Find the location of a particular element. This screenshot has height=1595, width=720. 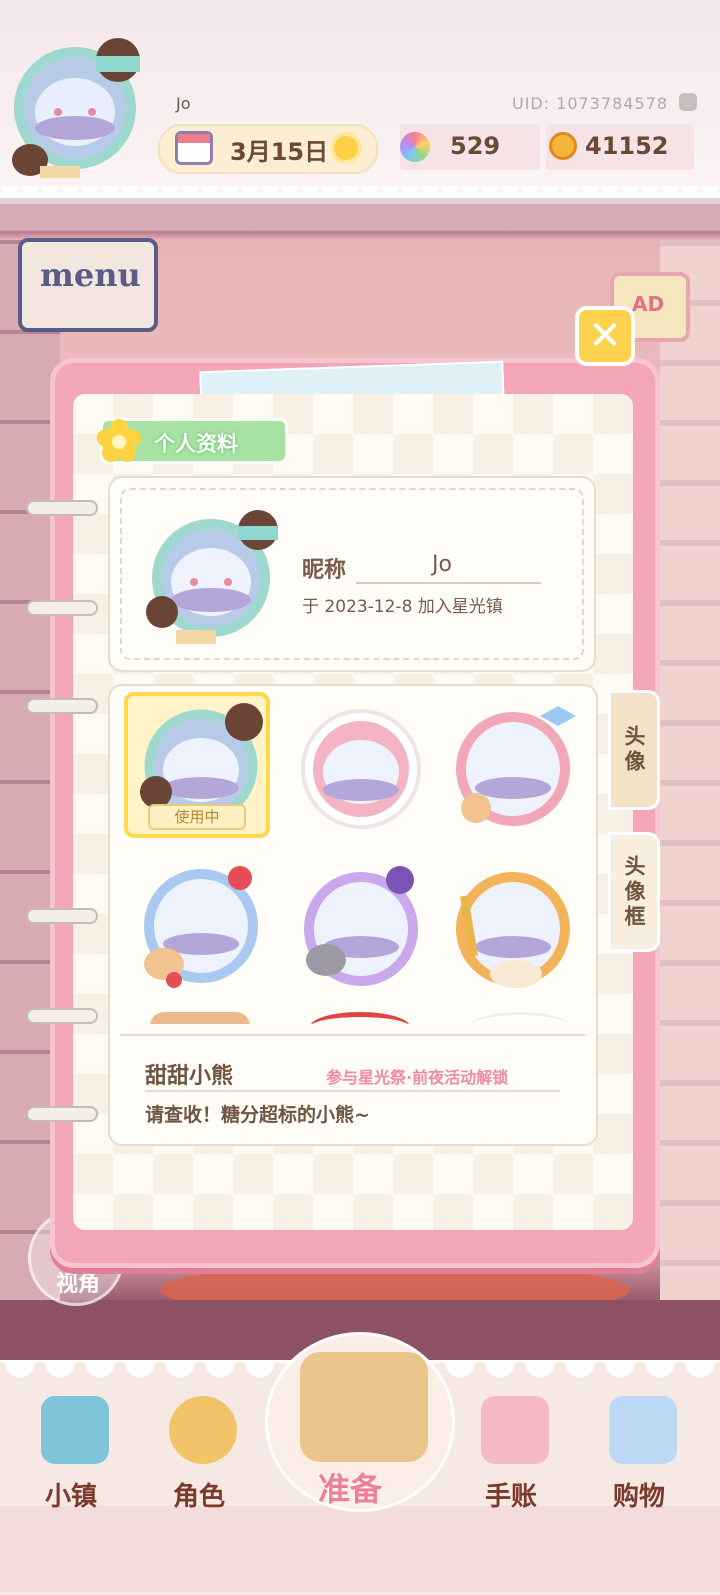

nav-shopping-label: 购物 is located at coordinates (638, 1497).